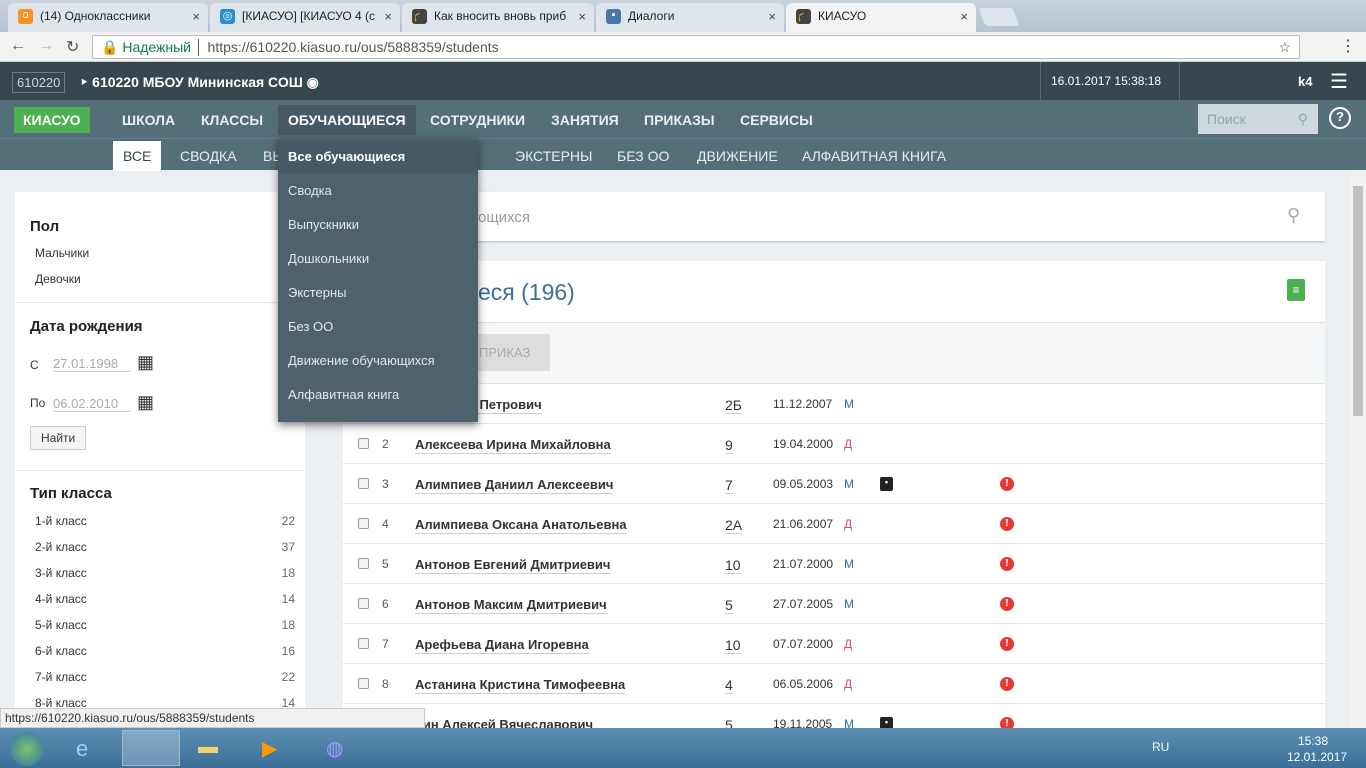 This screenshot has height=768, width=1366. I want to click on student-name-link: Астанина Кристина Тимофеевна, so click(520, 685).